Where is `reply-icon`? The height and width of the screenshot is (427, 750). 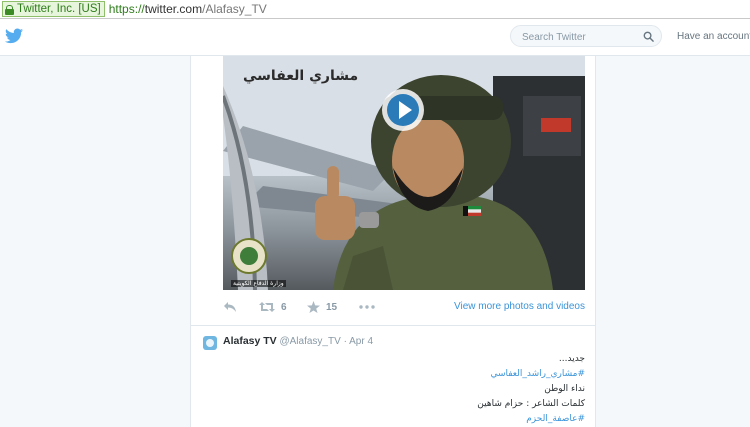
reply-icon is located at coordinates (230, 307).